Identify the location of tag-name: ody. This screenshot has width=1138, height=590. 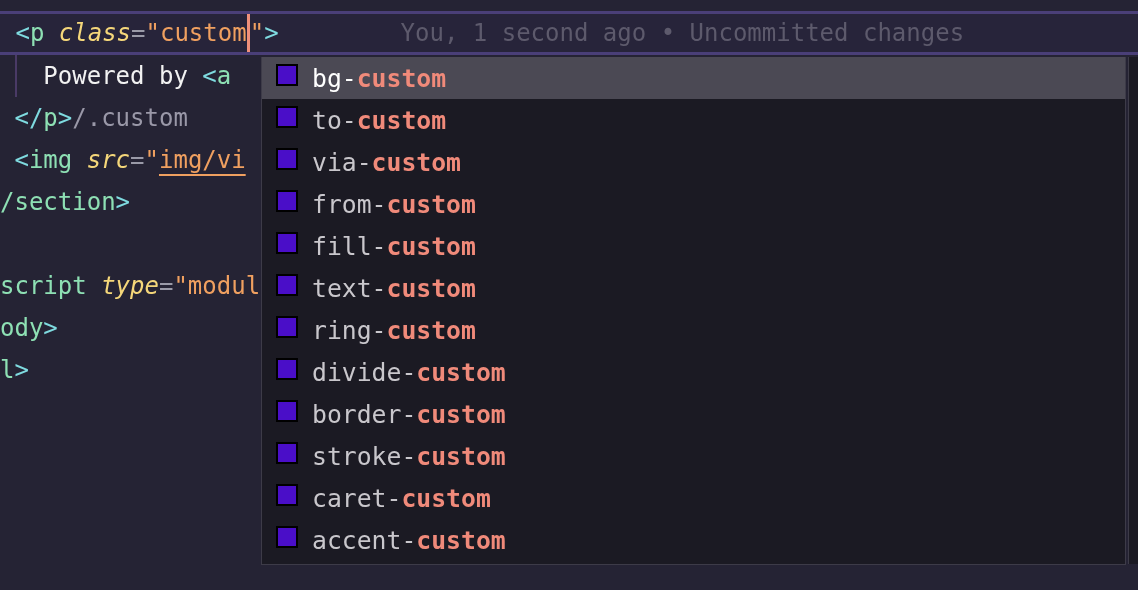
(22, 328).